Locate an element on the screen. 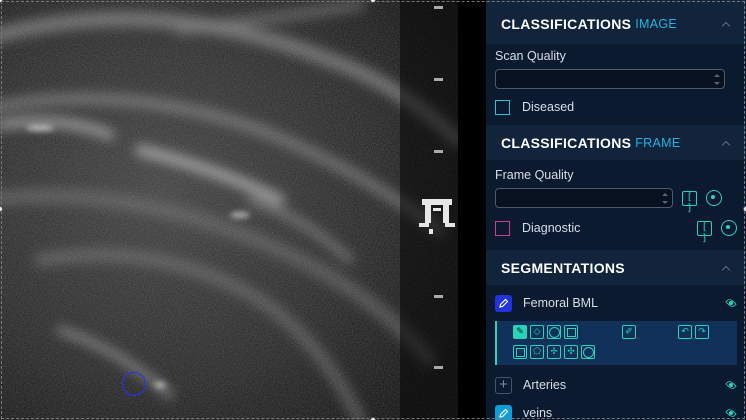 This screenshot has height=420, width=746. fill-tool-icon is located at coordinates (588, 352).